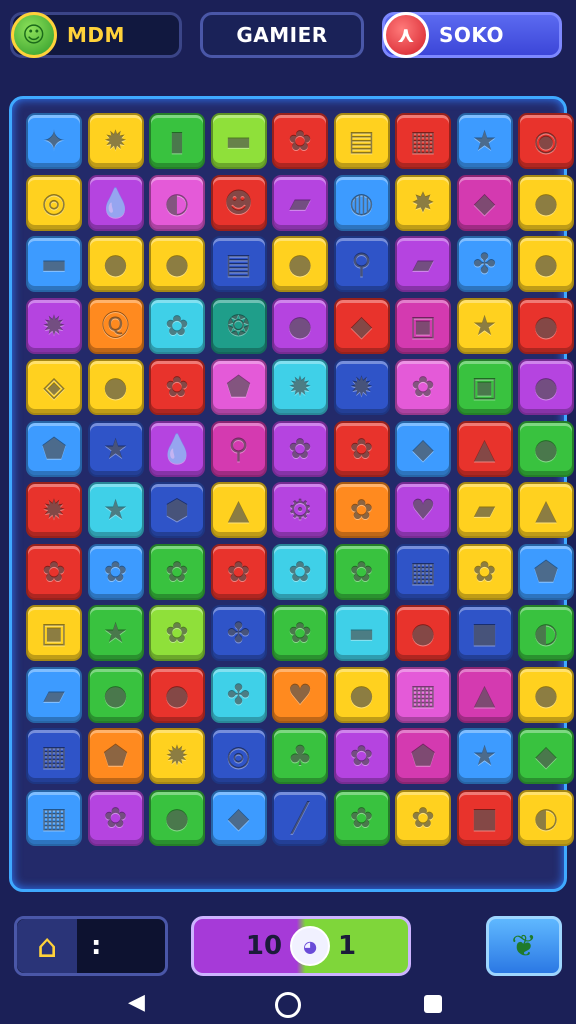 The image size is (576, 1024). What do you see at coordinates (361, 202) in the screenshot?
I see `board-tile: ◍` at bounding box center [361, 202].